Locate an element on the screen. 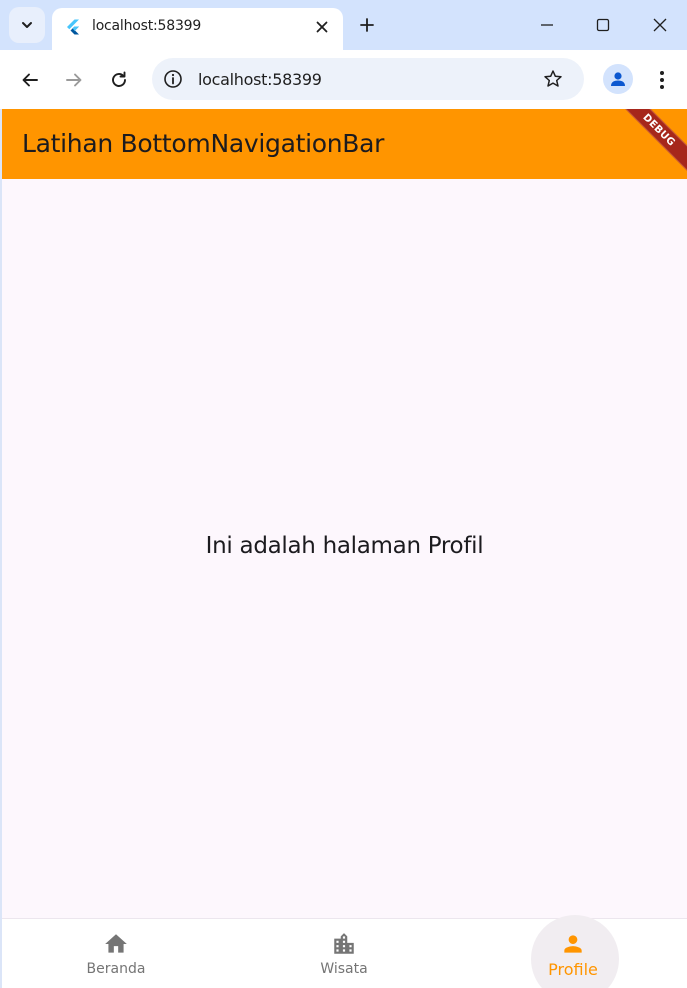  bottom-navigation-bar: Beranda Wisata Profile is located at coordinates (344, 951).